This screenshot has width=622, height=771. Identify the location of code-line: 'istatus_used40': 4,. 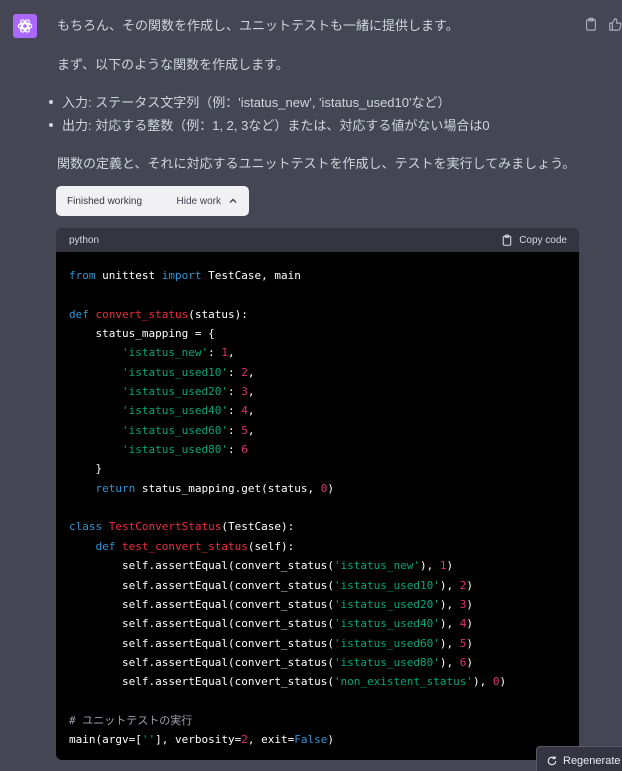
(188, 411).